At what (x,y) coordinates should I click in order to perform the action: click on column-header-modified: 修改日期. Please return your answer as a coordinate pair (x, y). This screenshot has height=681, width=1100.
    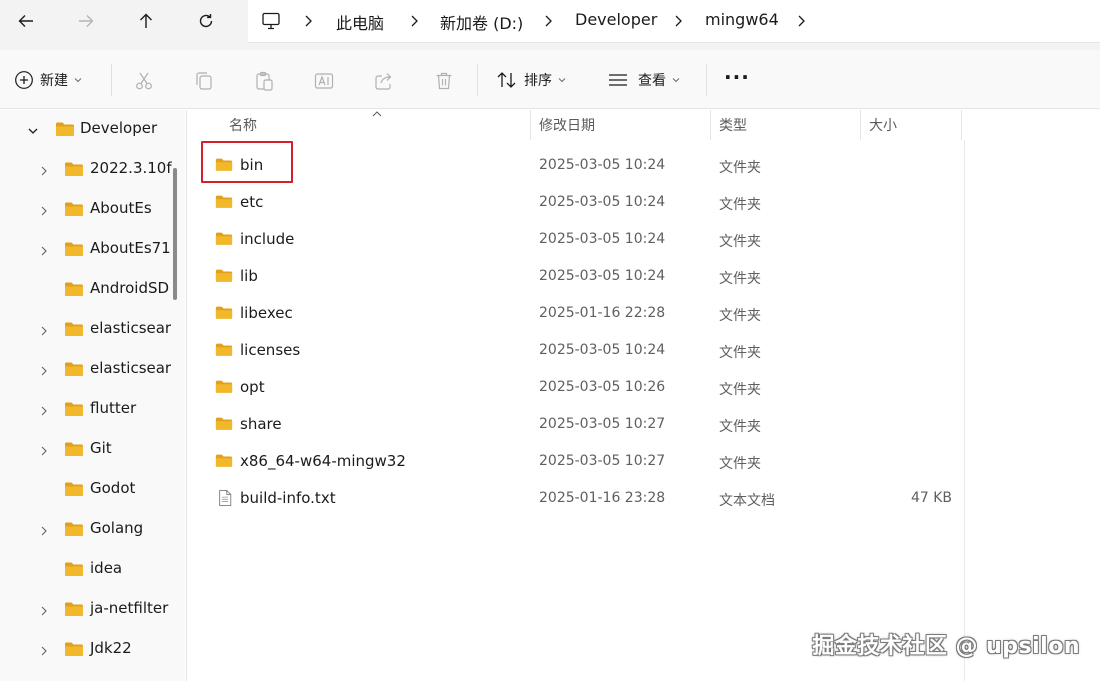
    Looking at the image, I should click on (567, 125).